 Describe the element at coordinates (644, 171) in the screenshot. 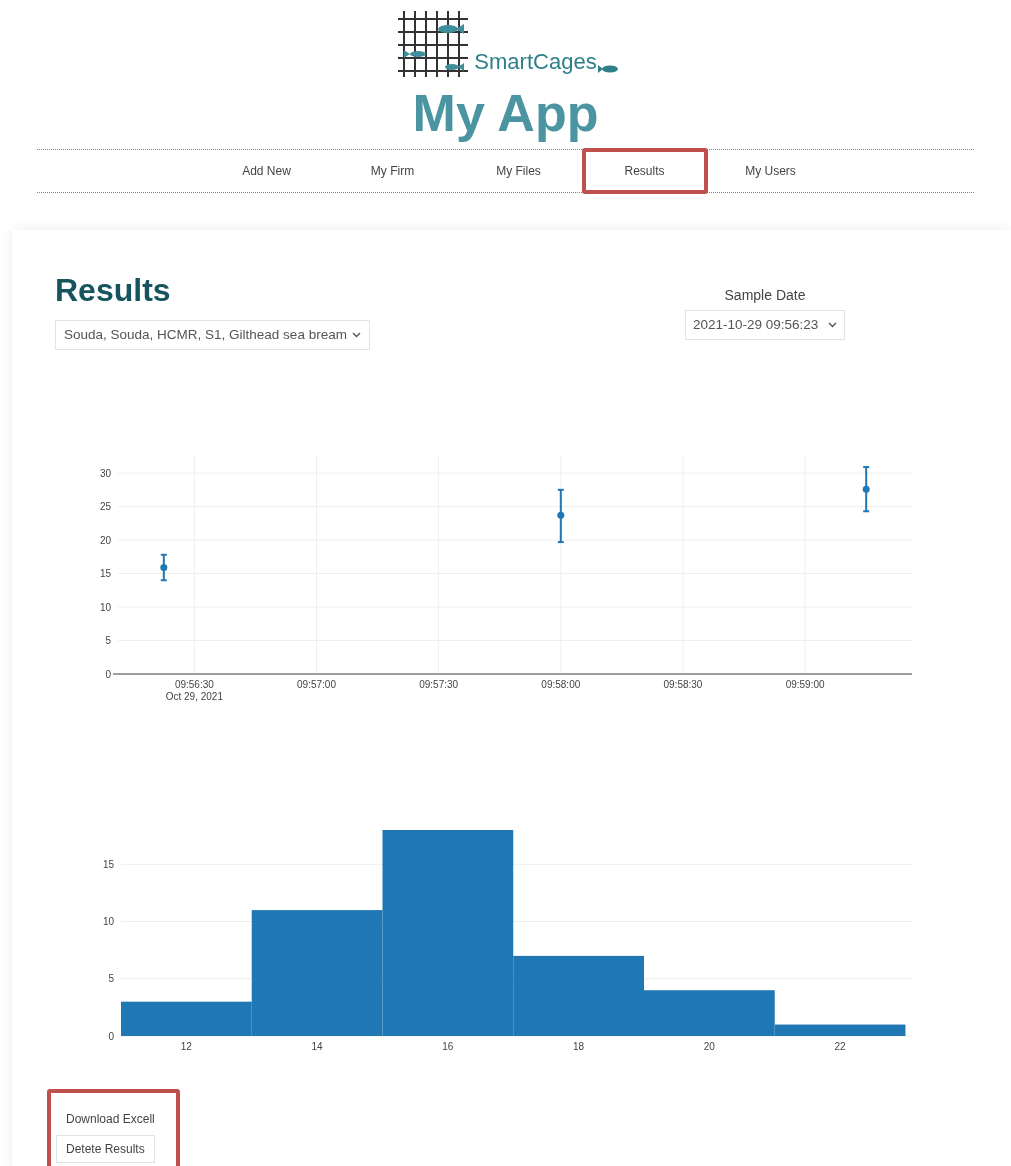

I see `nav-link: Results` at that location.